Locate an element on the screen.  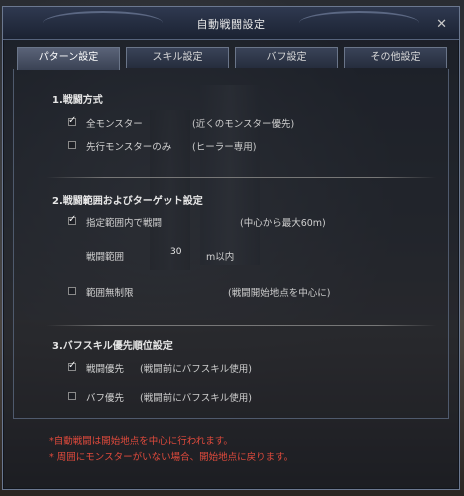
section-buff-priority-title: 3.バフスキル優先順位設定 is located at coordinates (112, 346).